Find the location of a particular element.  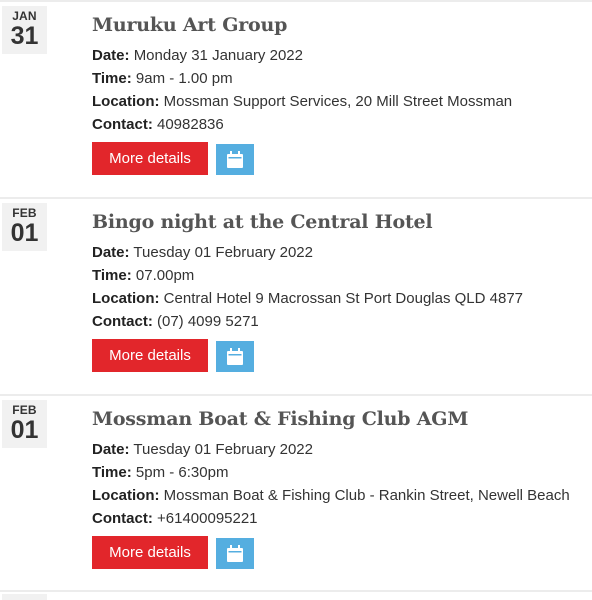

event-time: Time: 5pm - 6:30pm is located at coordinates (160, 472).